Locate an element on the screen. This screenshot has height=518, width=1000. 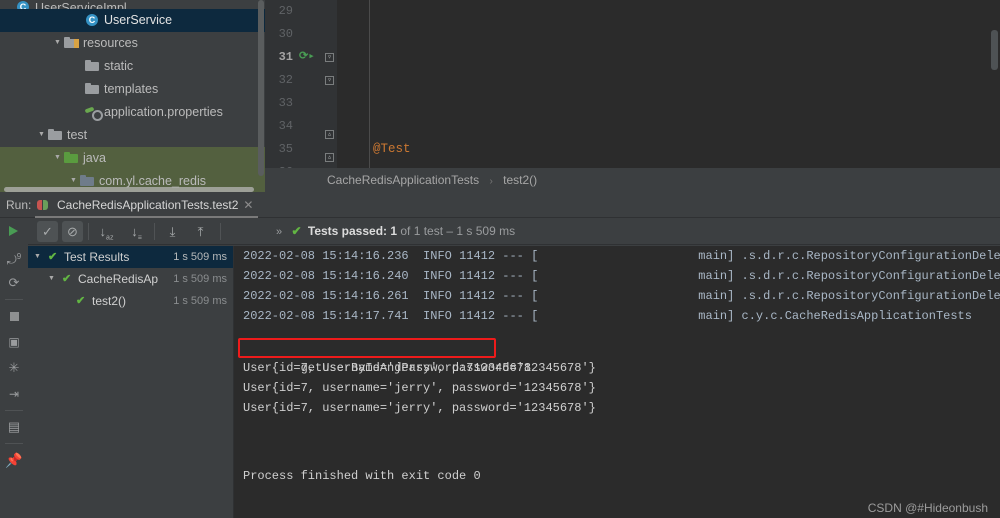
line-number: 35 is located at coordinates (285, 149).